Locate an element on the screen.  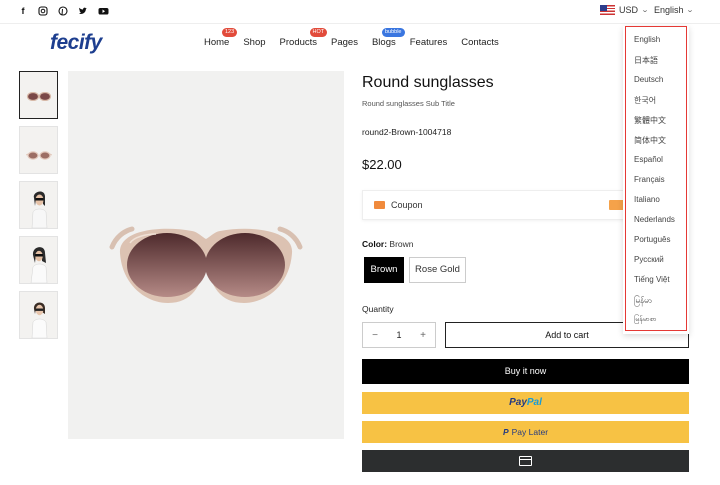
quantity-label: Quantity is located at coordinates (378, 309).